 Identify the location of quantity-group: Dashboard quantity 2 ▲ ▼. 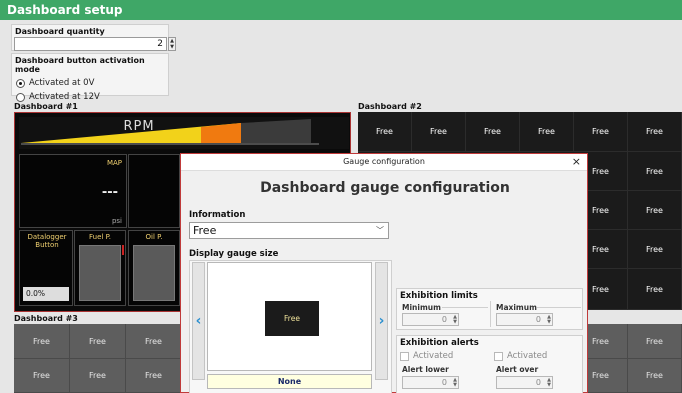
(93, 37).